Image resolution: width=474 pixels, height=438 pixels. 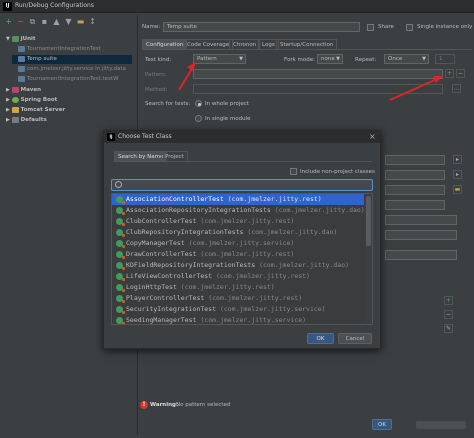 What do you see at coordinates (186, 78) in the screenshot?
I see `annotation-arrow-left` at bounding box center [186, 78].